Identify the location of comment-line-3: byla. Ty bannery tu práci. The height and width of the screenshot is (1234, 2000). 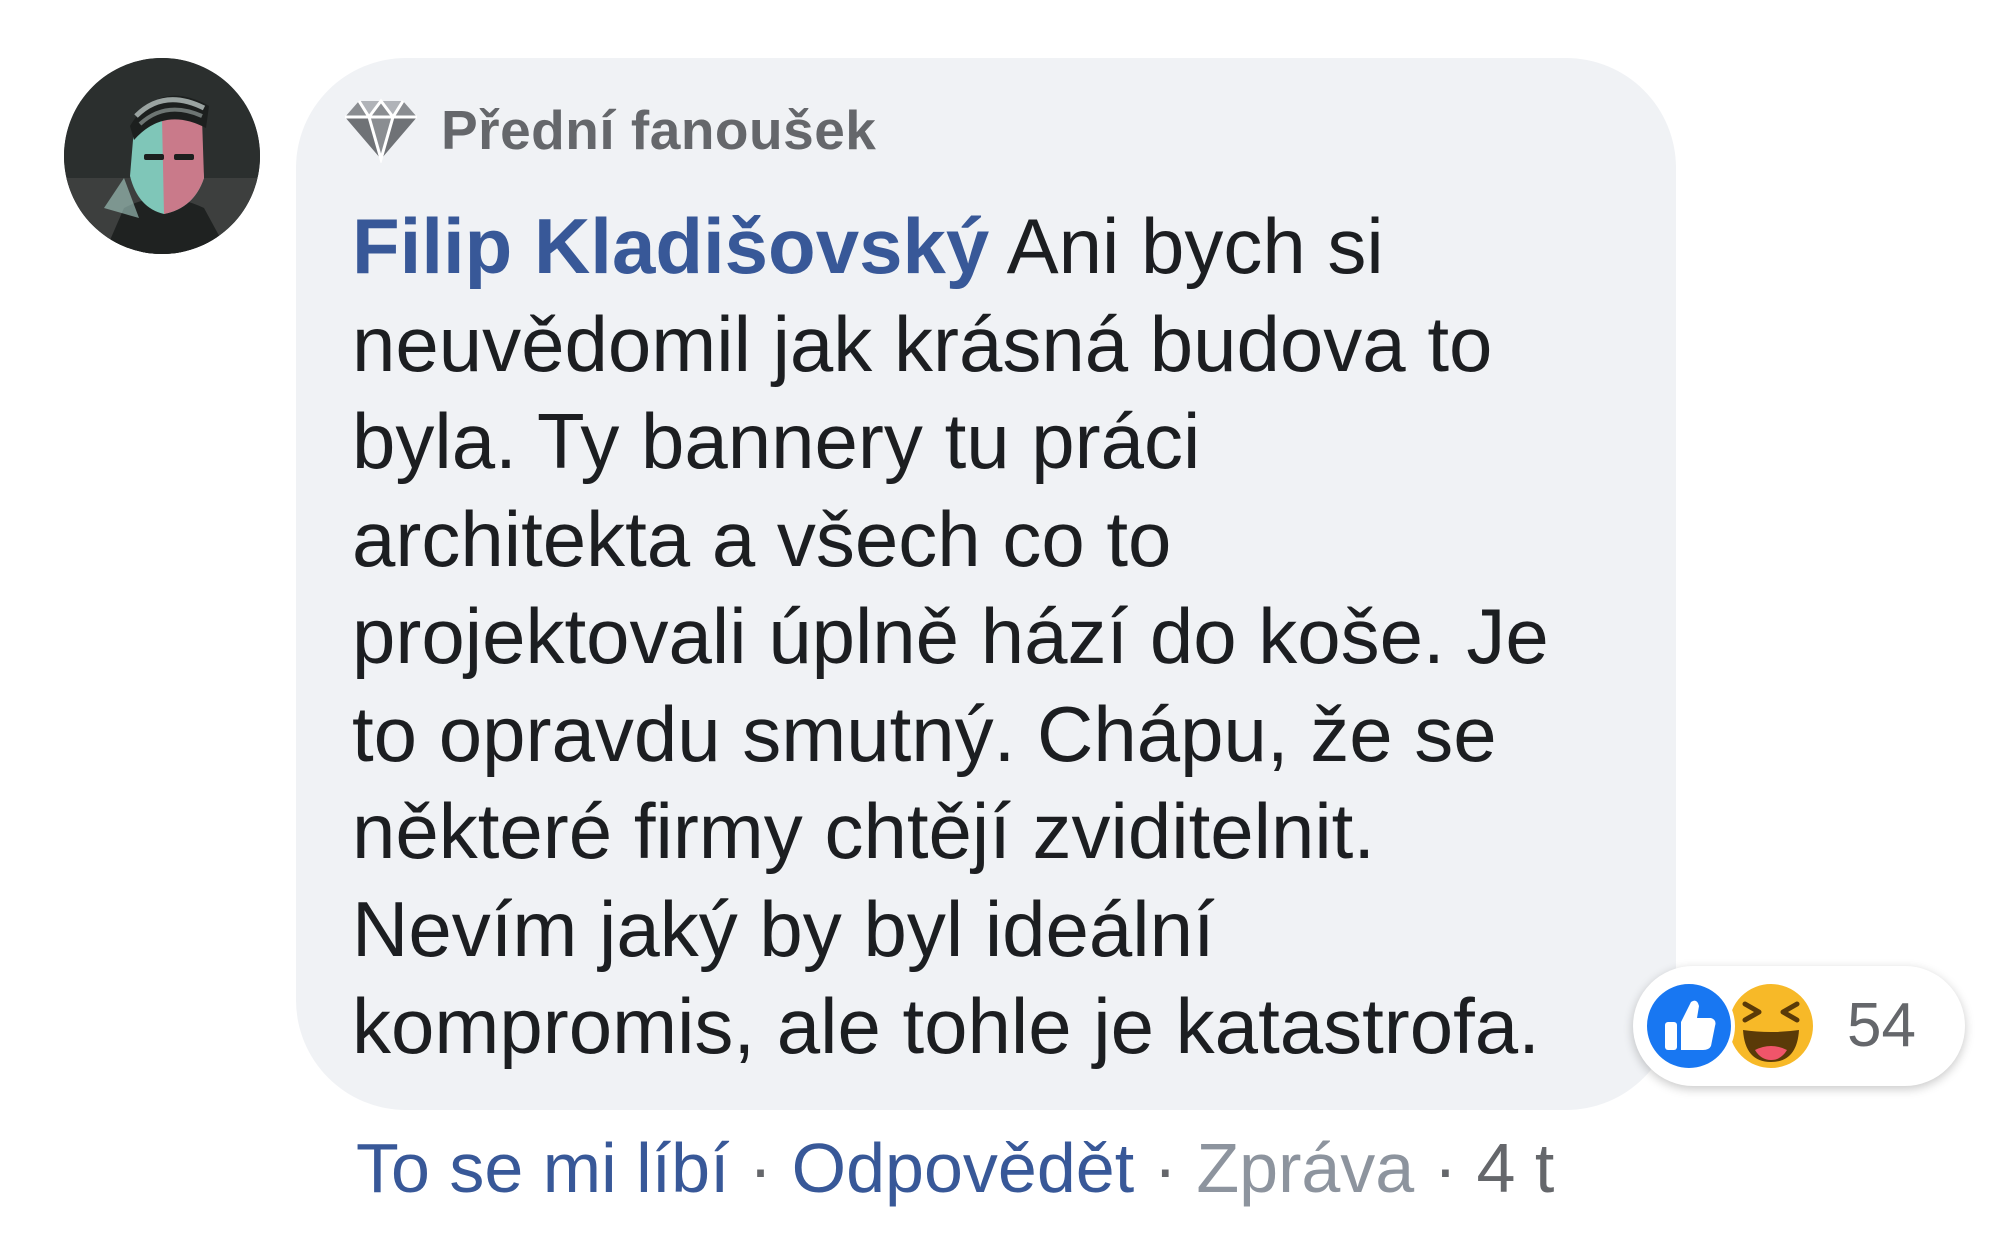
(776, 441).